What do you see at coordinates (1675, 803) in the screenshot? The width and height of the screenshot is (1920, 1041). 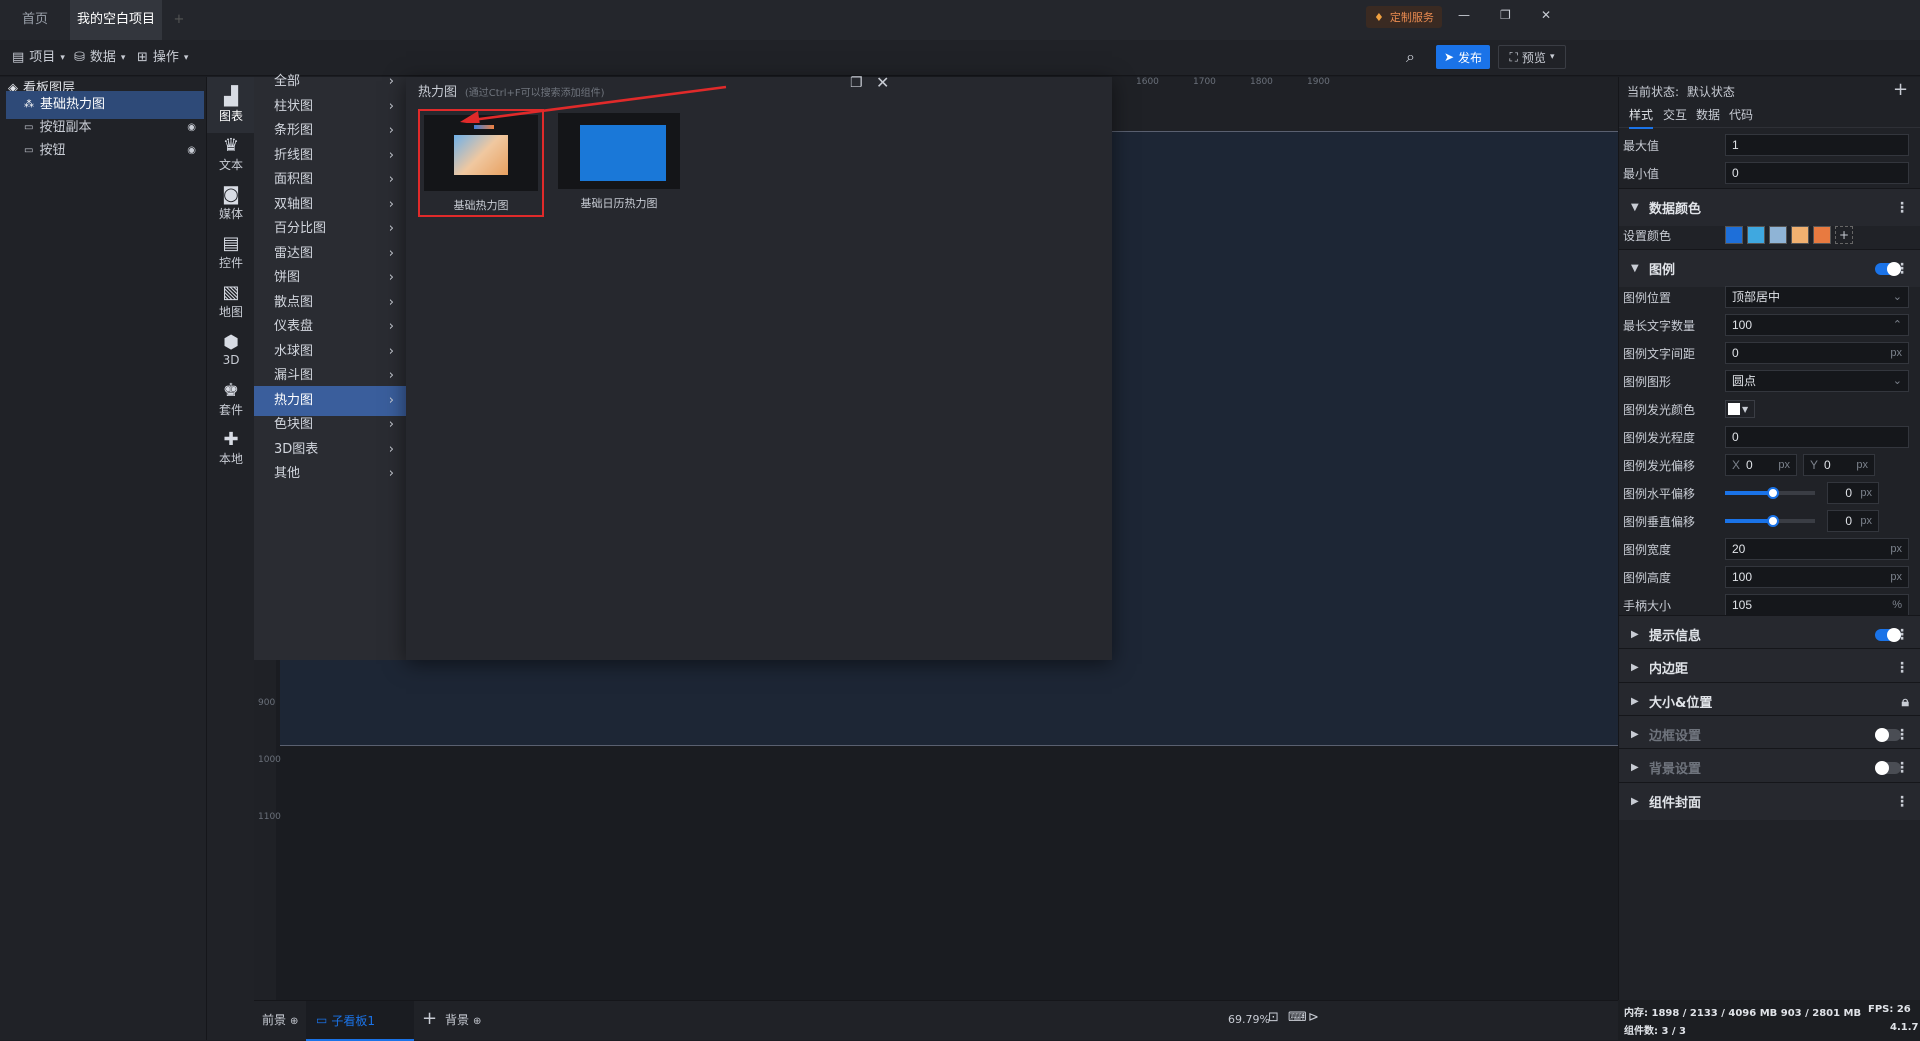 I see `section-label: 组件封面` at bounding box center [1675, 803].